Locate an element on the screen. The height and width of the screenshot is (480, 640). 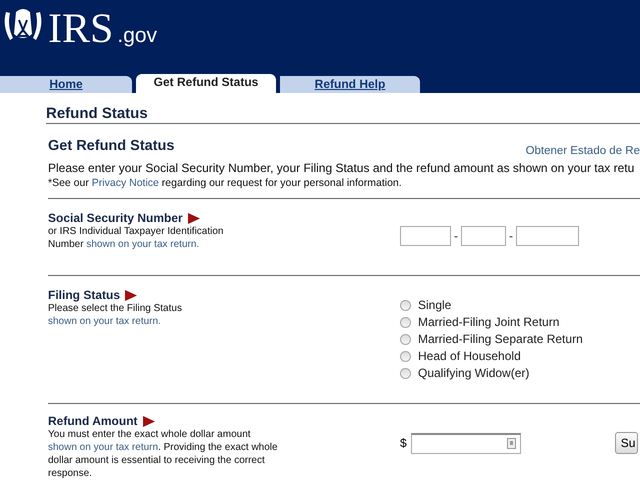
tax-return-link: shown on your tax return is located at coordinates (103, 447).